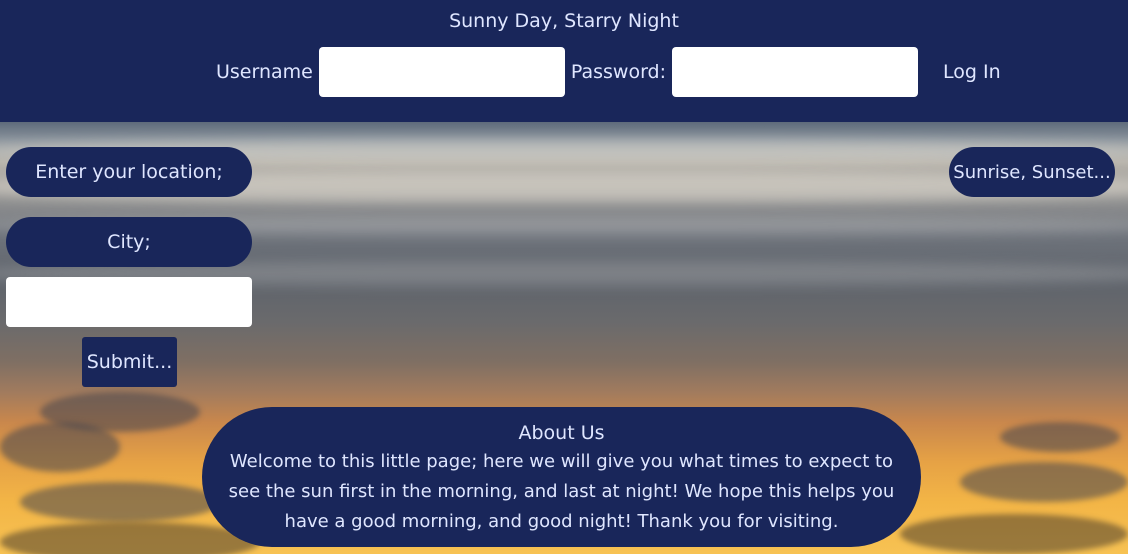  I want to click on about-us-title: About Us, so click(561, 433).